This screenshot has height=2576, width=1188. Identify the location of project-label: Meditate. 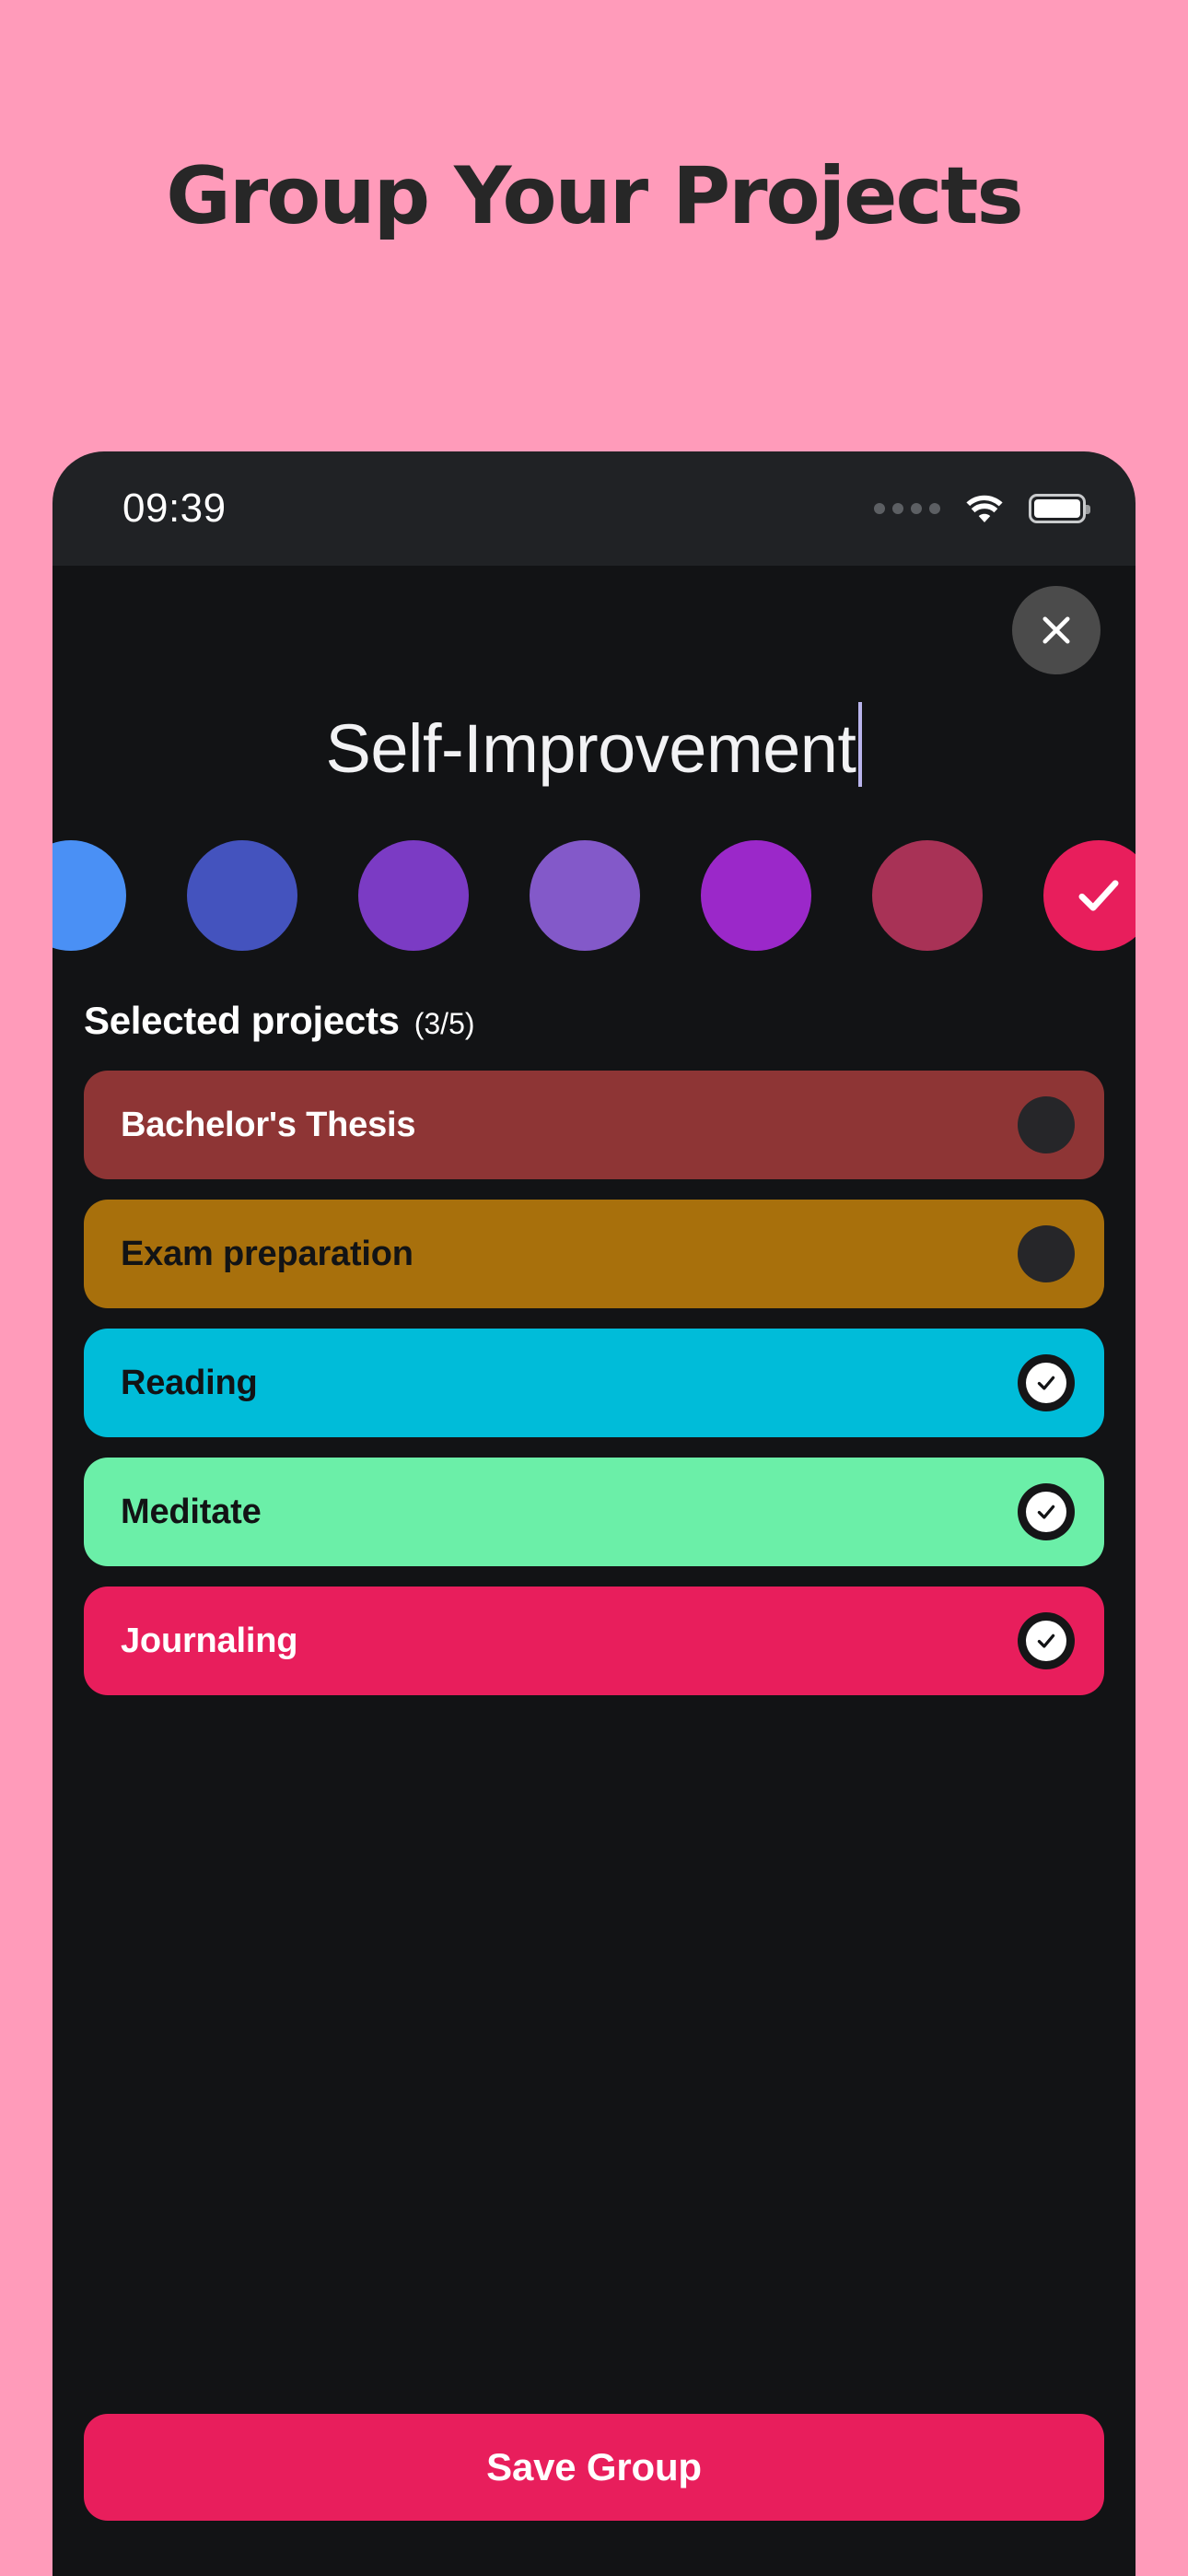
(191, 1511).